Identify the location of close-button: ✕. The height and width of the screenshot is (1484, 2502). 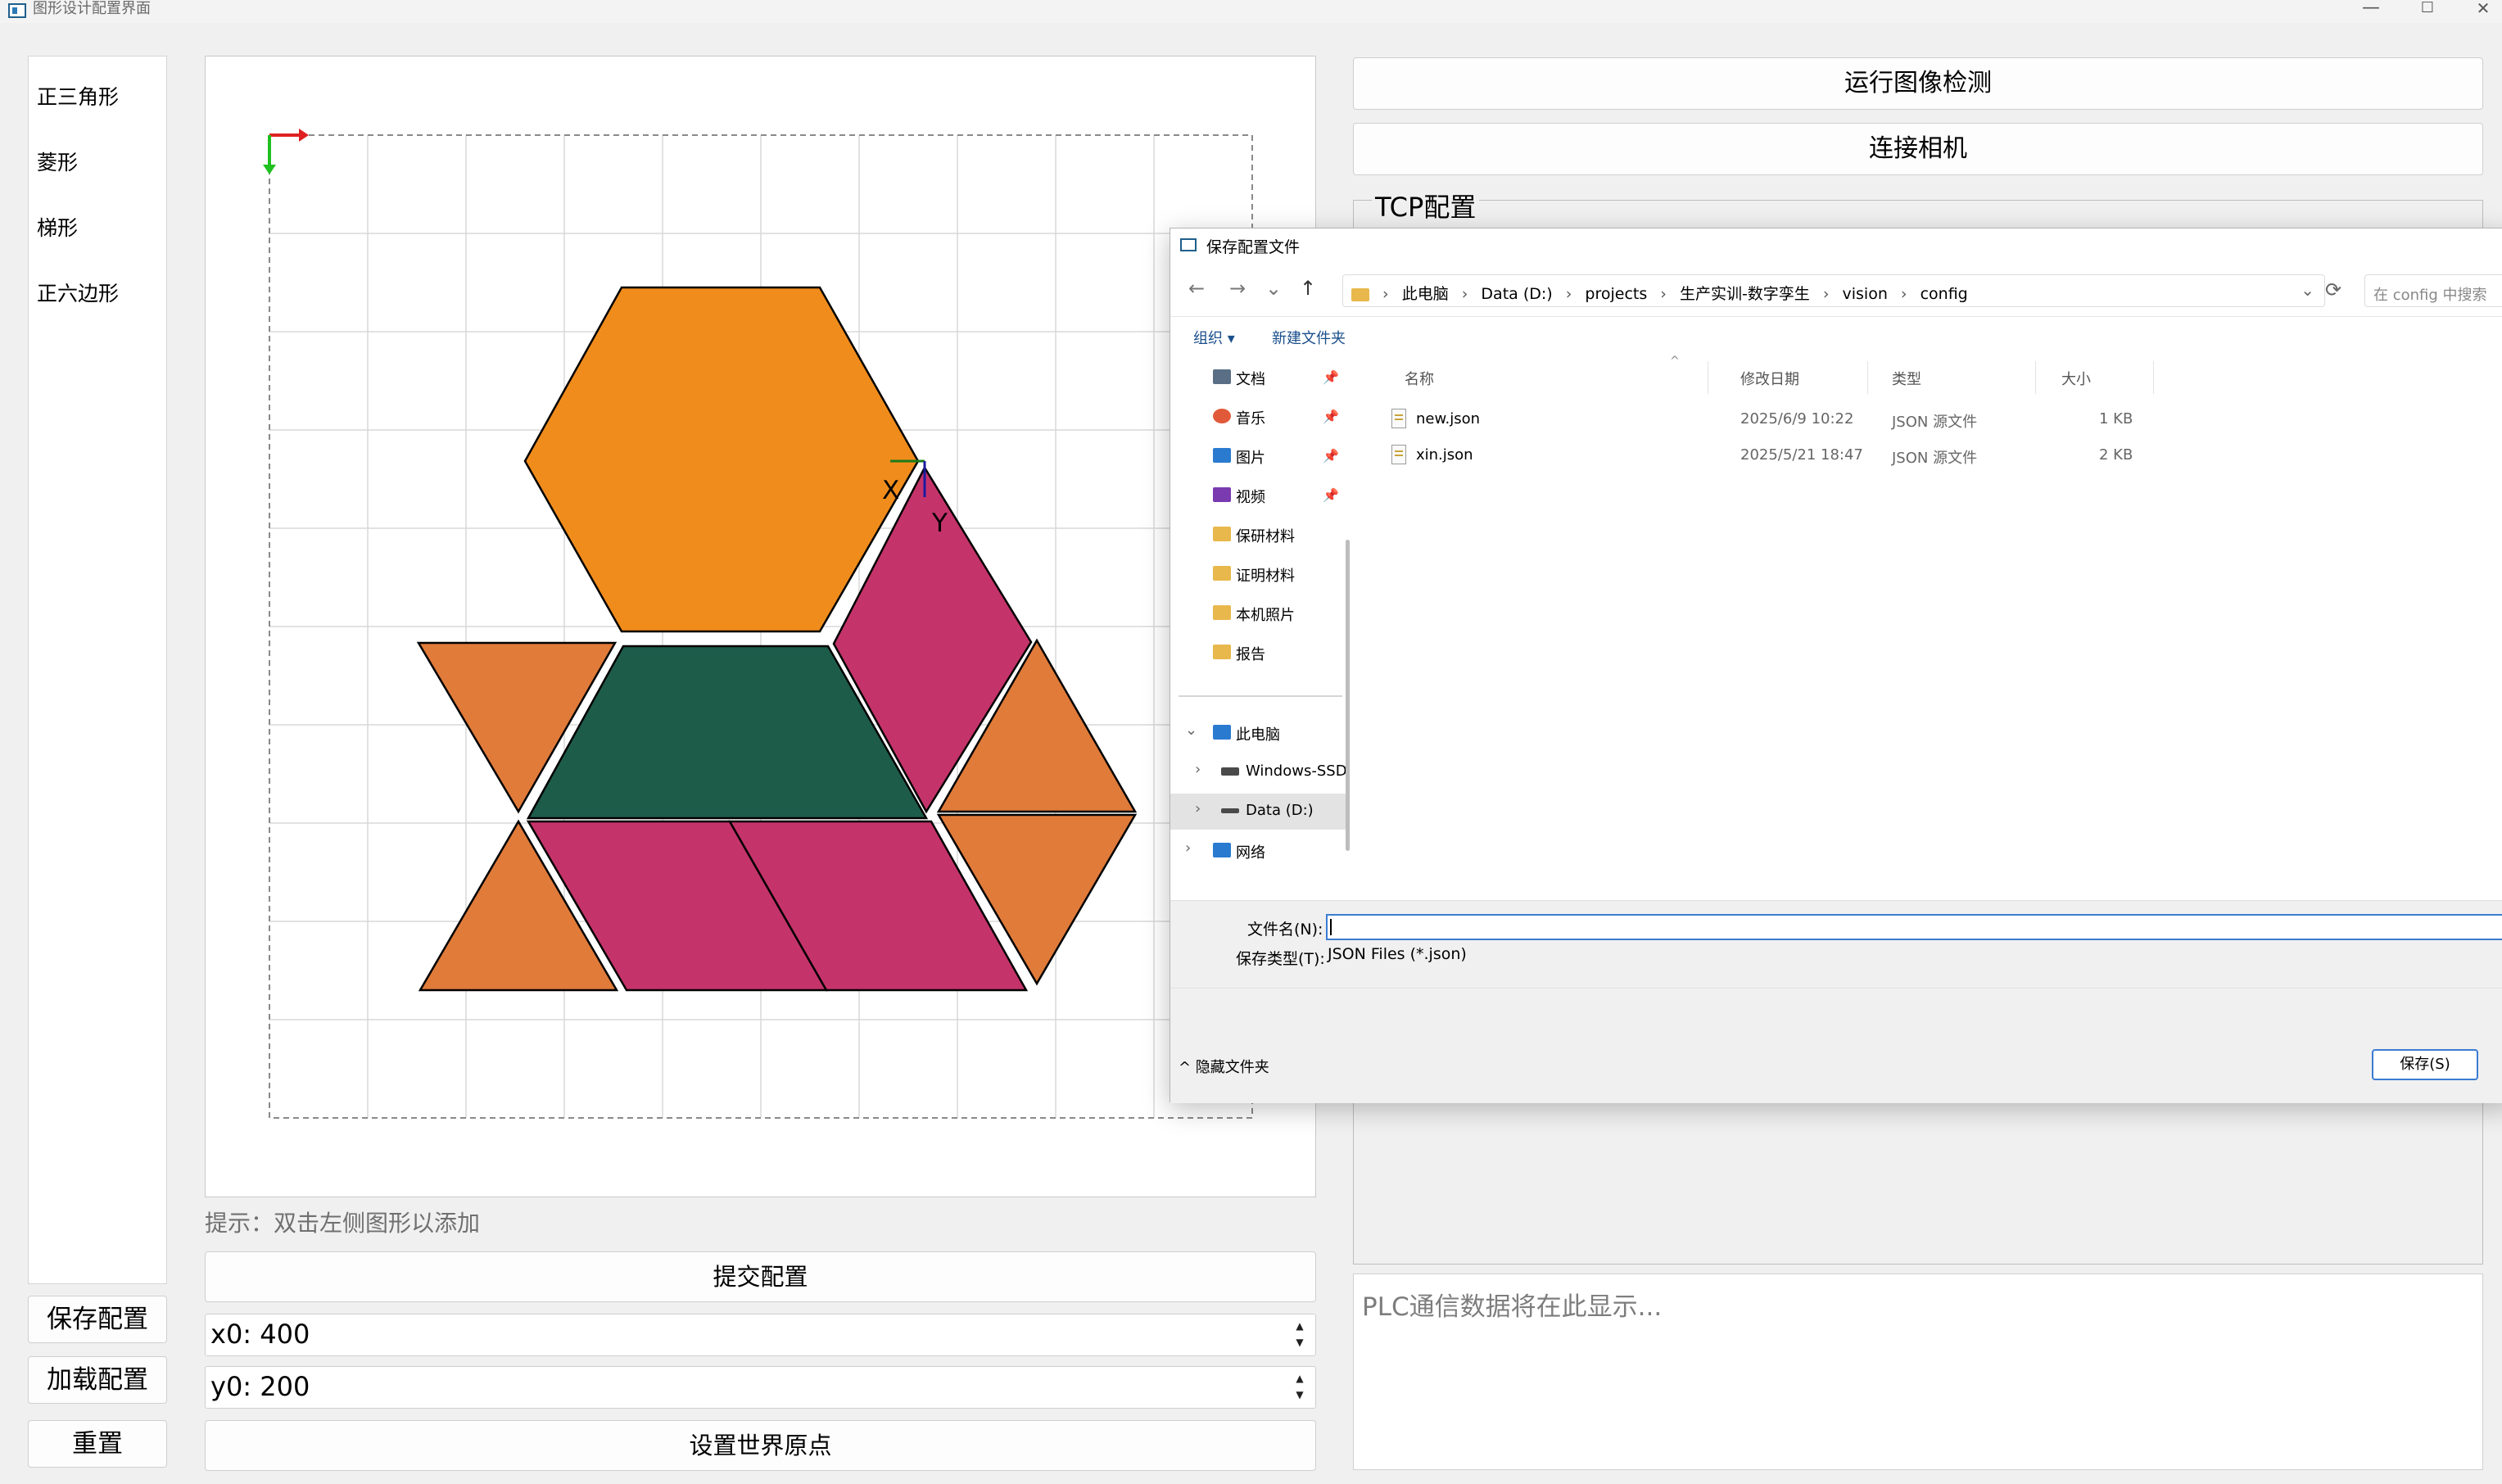
(2483, 10).